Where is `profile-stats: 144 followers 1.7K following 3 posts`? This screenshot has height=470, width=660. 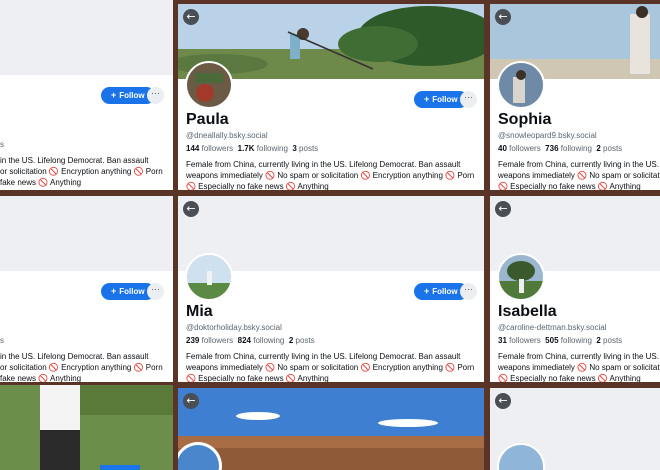 profile-stats: 144 followers 1.7K following 3 posts is located at coordinates (252, 148).